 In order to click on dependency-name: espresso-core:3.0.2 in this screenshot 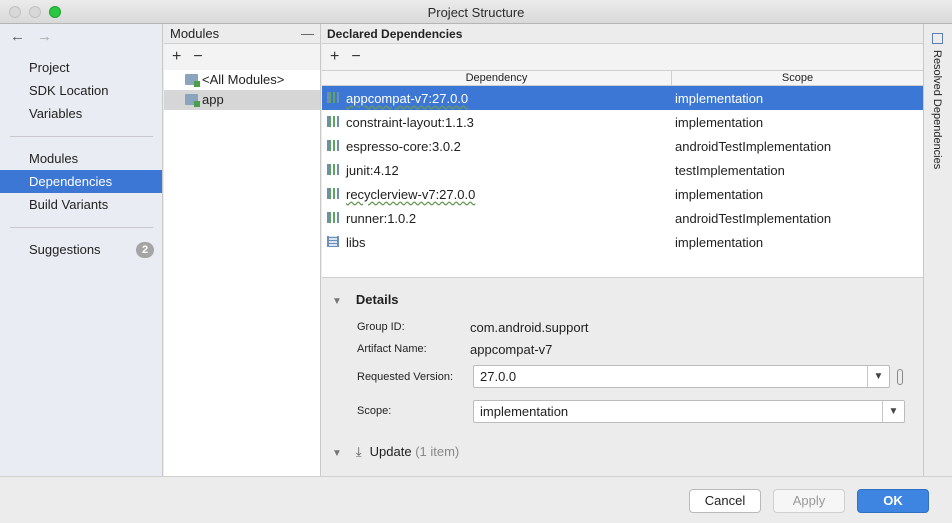, I will do `click(403, 146)`.